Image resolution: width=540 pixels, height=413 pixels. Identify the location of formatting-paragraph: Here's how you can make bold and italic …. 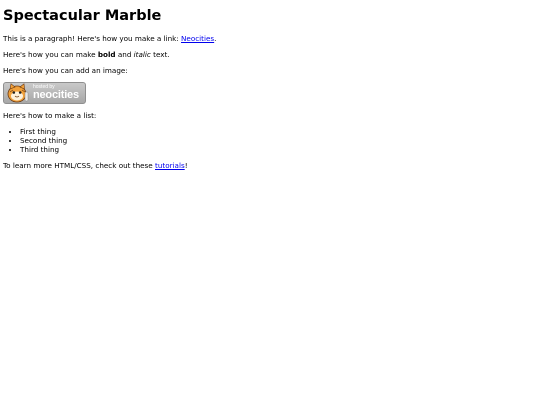
(271, 54).